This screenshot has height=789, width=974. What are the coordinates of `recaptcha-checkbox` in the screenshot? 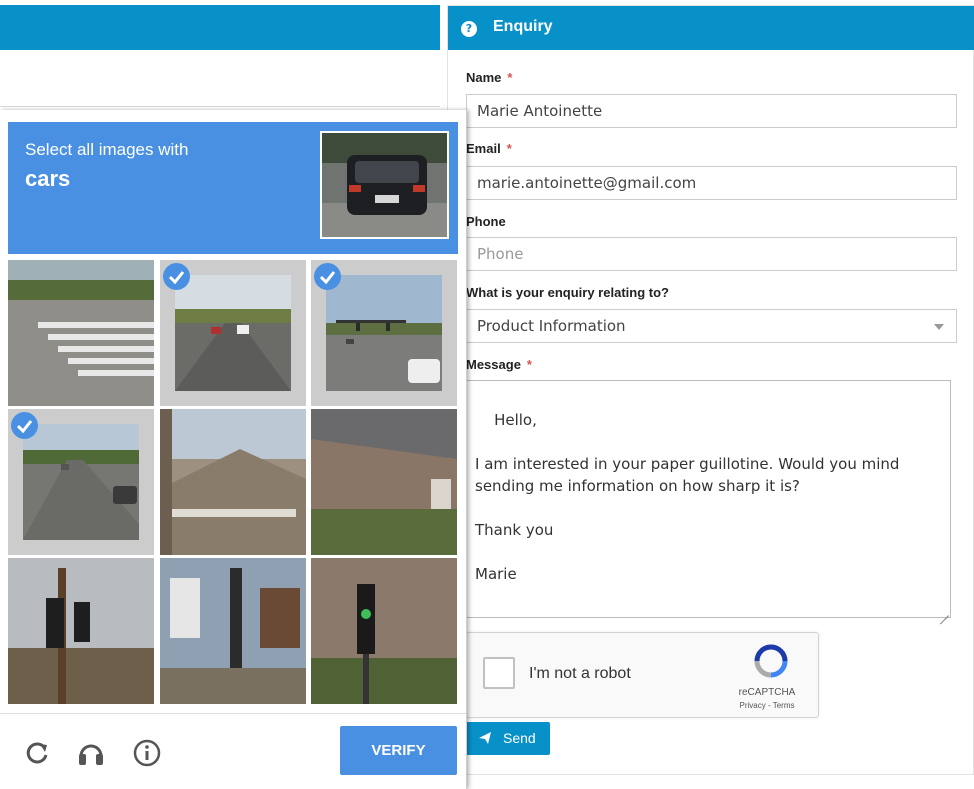 It's located at (499, 673).